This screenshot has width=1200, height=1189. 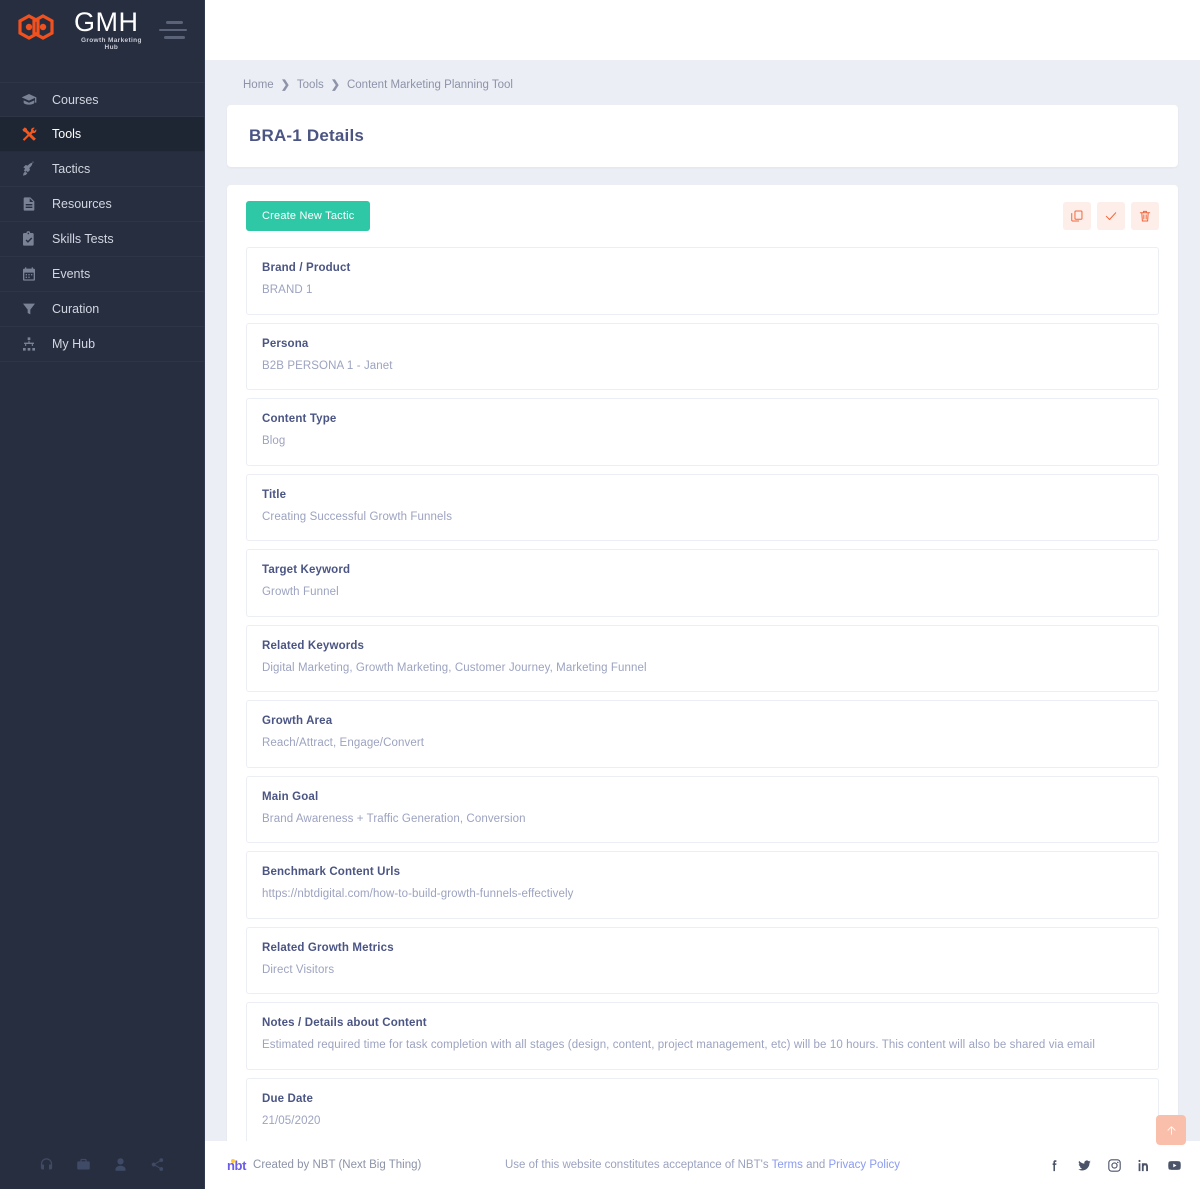 I want to click on sidebar-item-courses: Courses, so click(x=102, y=99).